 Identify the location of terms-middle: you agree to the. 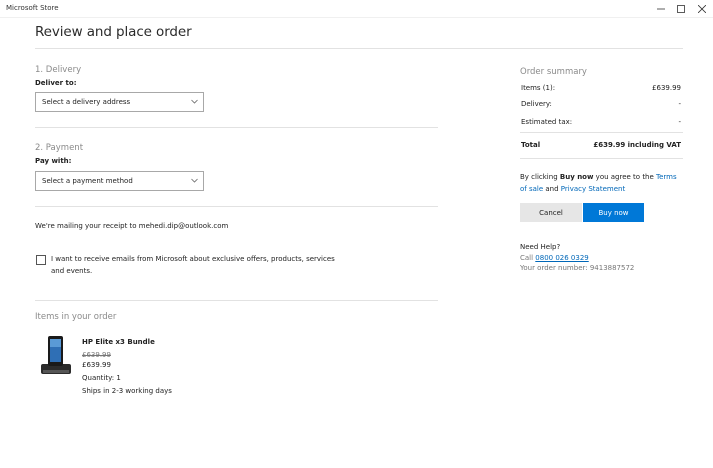
(625, 177).